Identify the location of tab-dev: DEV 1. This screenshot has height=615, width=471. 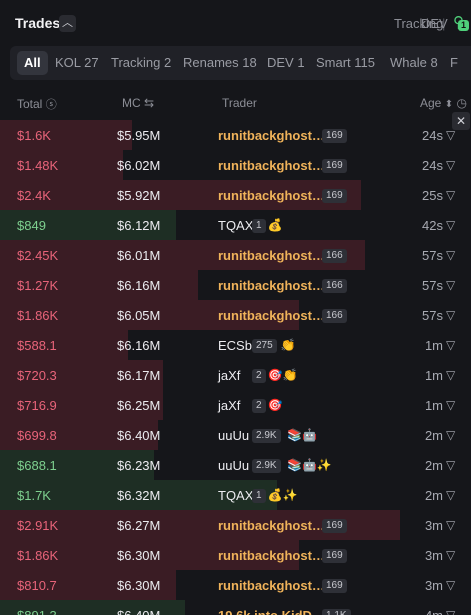
(286, 63).